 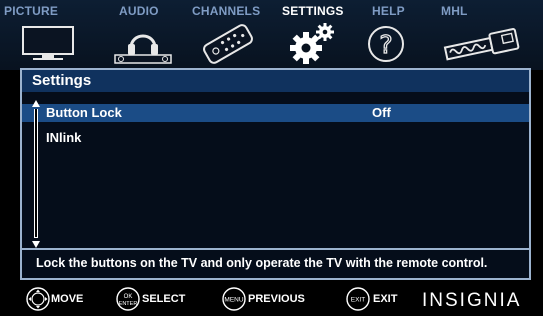 I want to click on directional-pad-icon, so click(x=38, y=299).